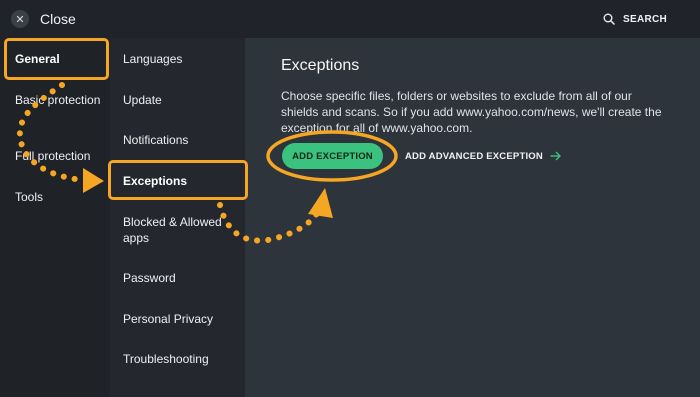 This screenshot has width=700, height=397. I want to click on add-advanced-exception-label: ADD ADVANCED EXCEPTION, so click(474, 156).